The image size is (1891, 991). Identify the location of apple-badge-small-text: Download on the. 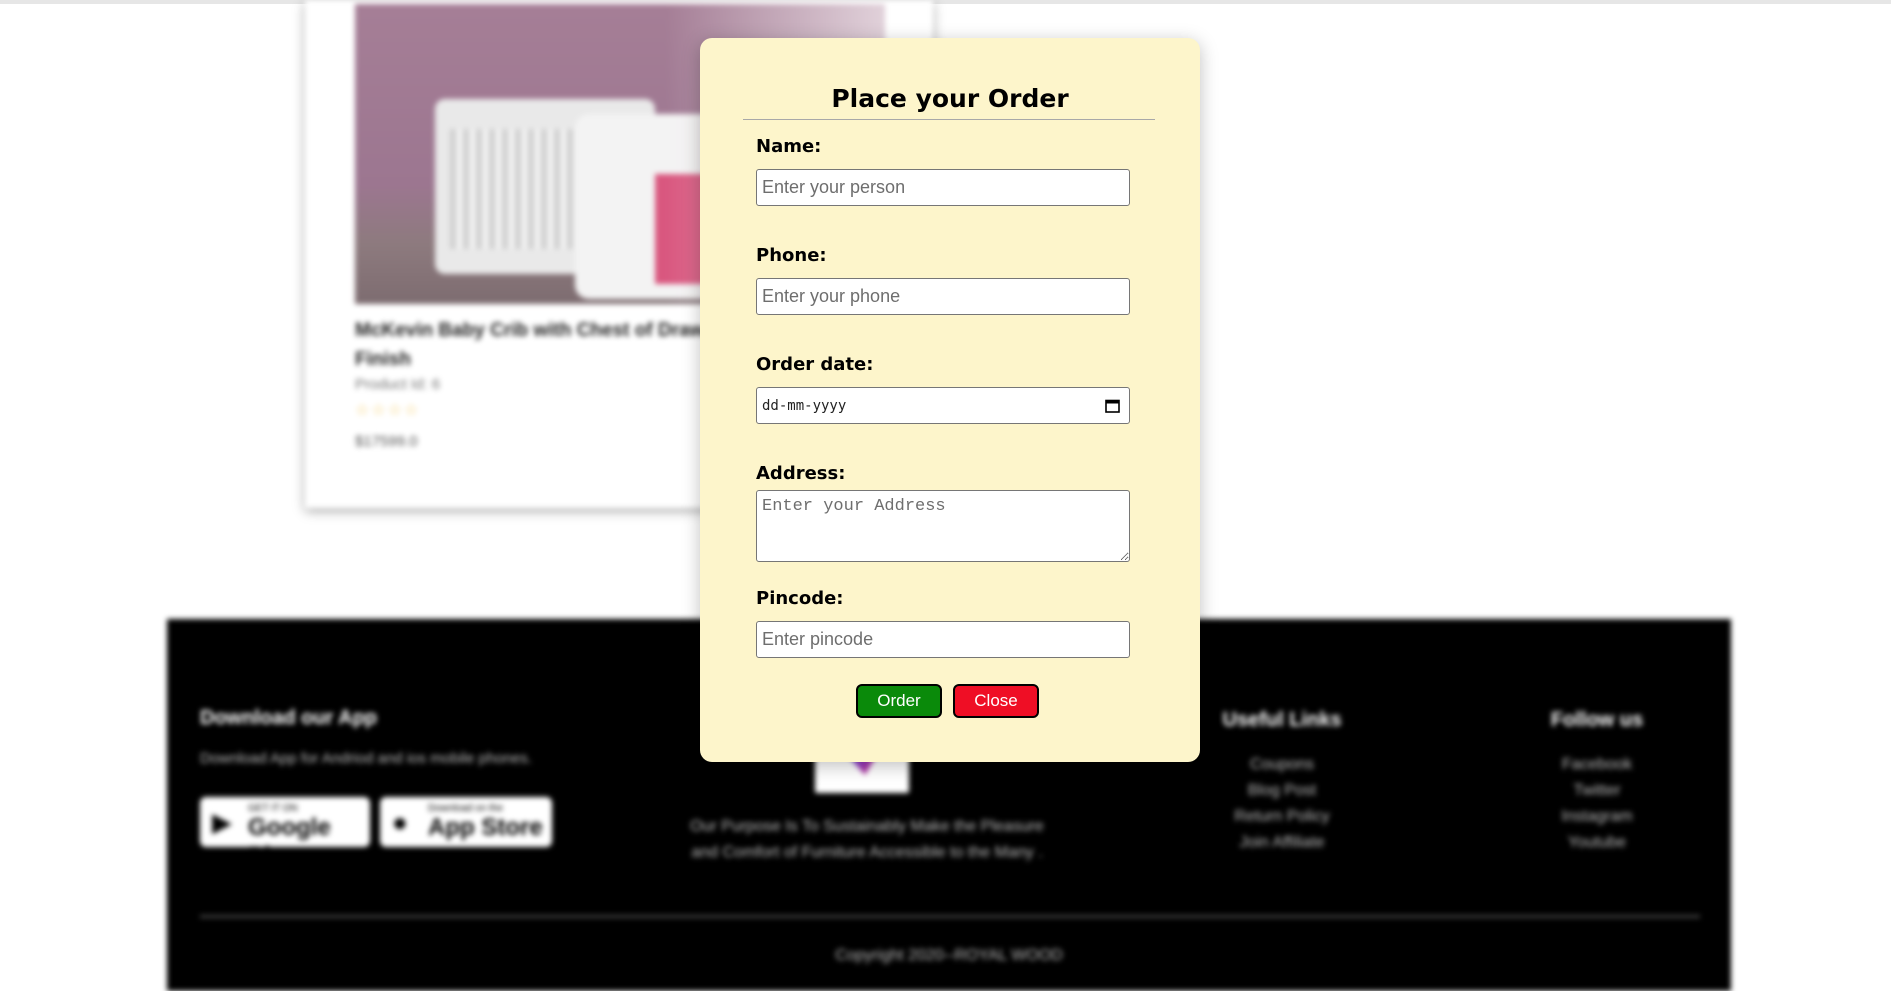
(466, 808).